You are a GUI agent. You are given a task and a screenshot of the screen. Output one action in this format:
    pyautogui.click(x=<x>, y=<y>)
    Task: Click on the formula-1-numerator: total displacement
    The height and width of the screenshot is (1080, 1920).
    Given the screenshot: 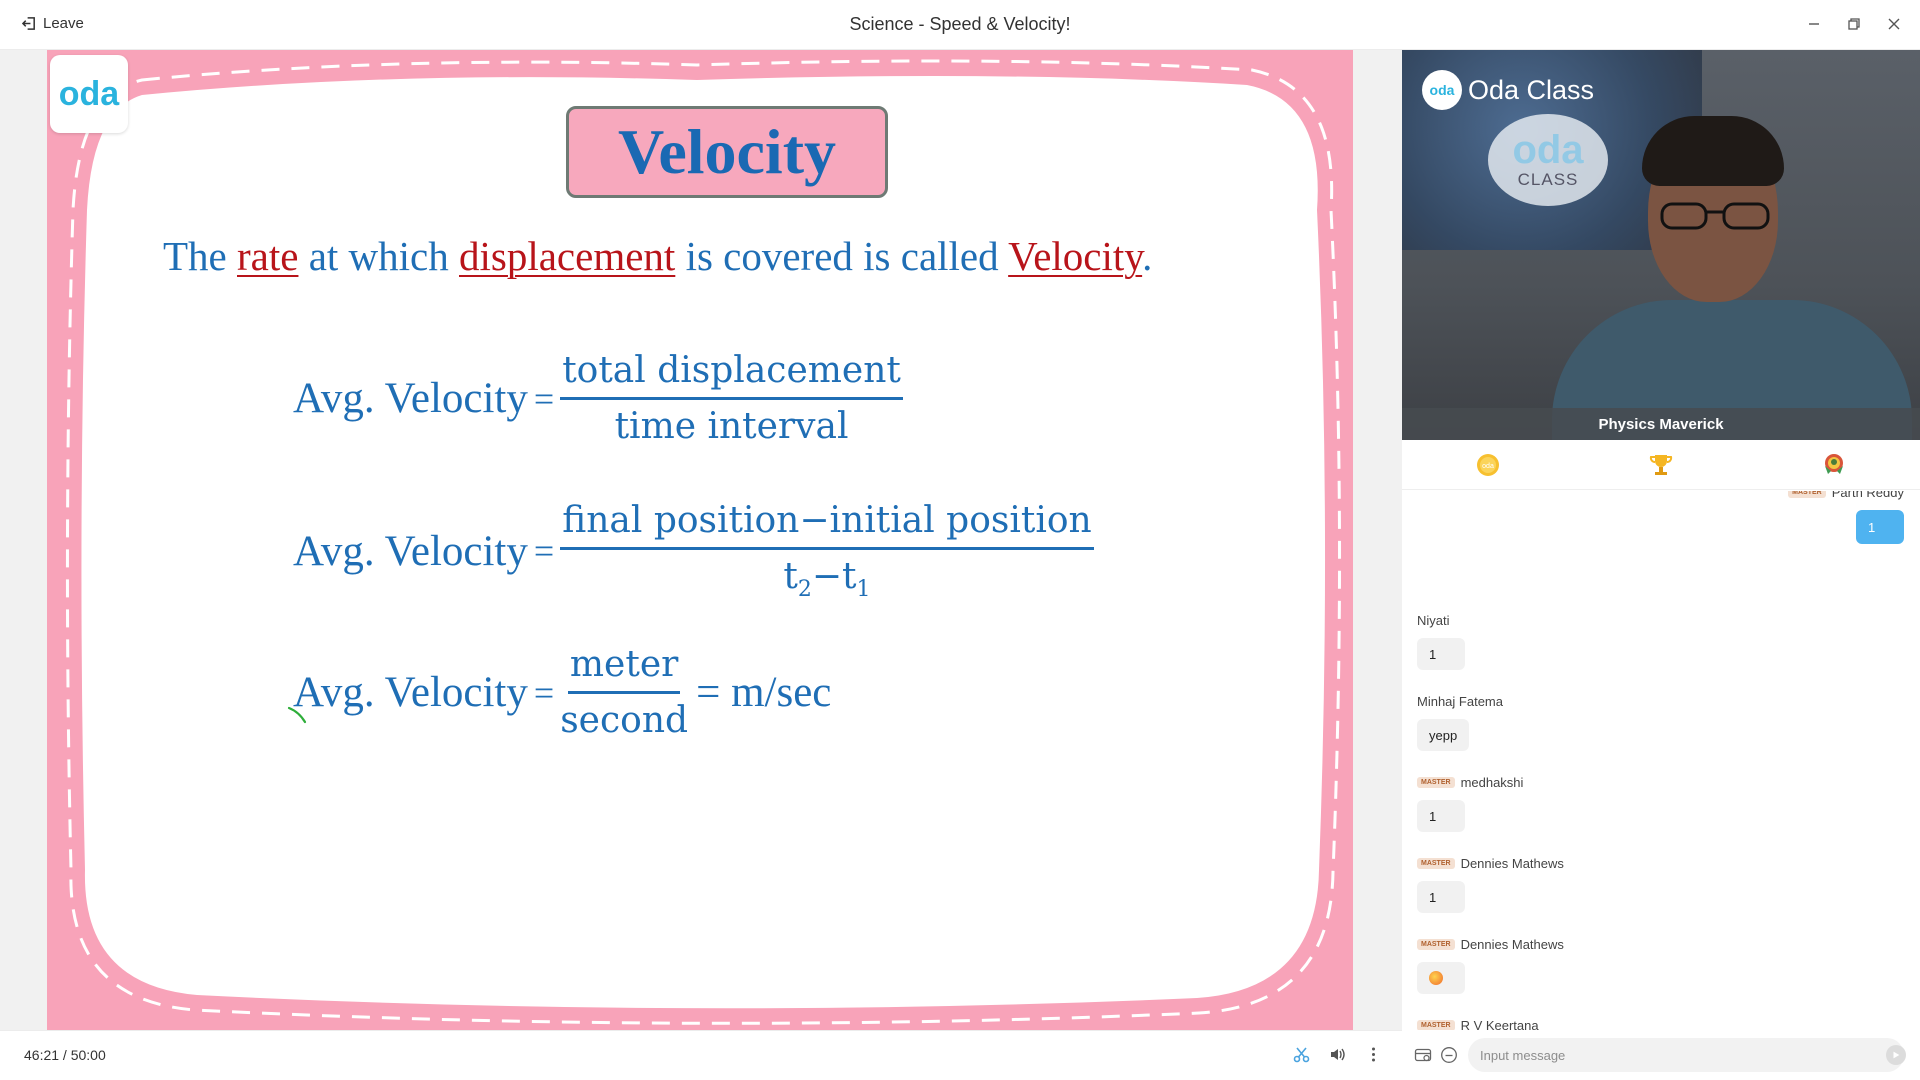 What is the action you would take?
    pyautogui.click(x=731, y=375)
    